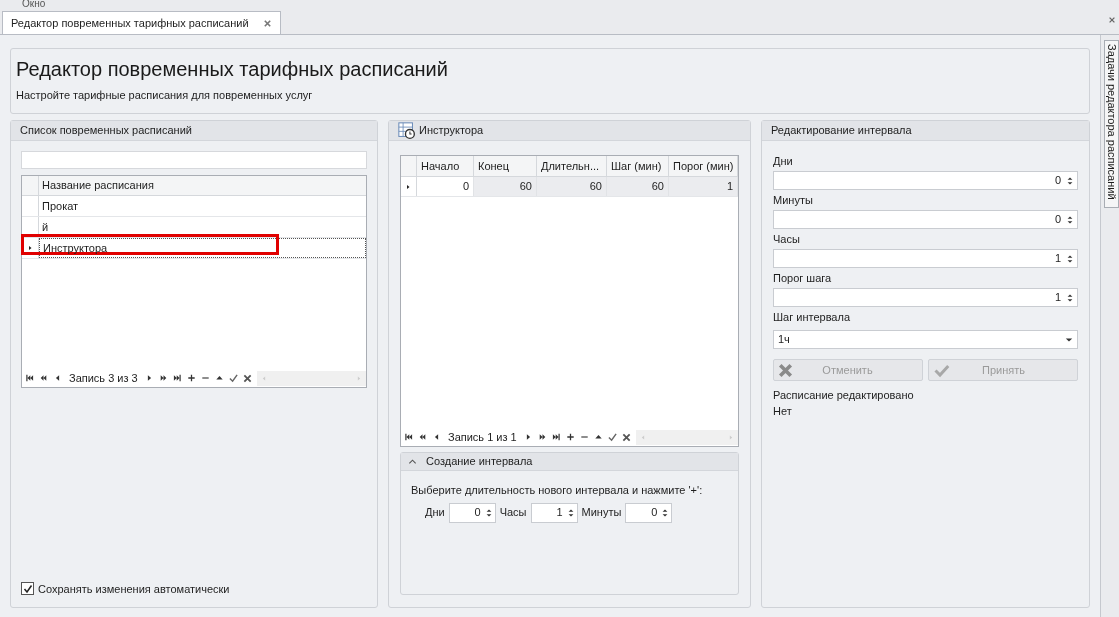  I want to click on table-cell-text: 0, so click(465, 187).